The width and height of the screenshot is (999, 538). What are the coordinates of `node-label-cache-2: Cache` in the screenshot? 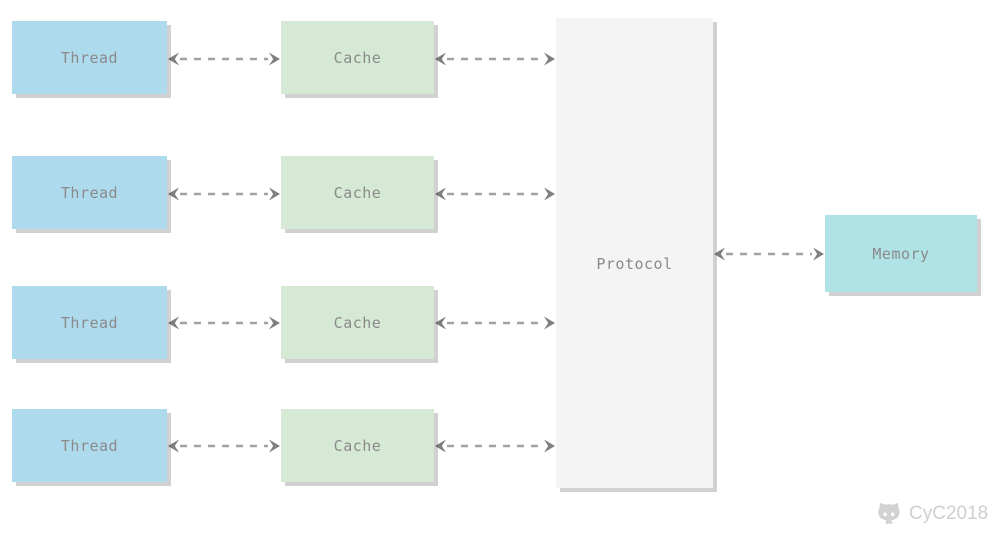 It's located at (357, 192).